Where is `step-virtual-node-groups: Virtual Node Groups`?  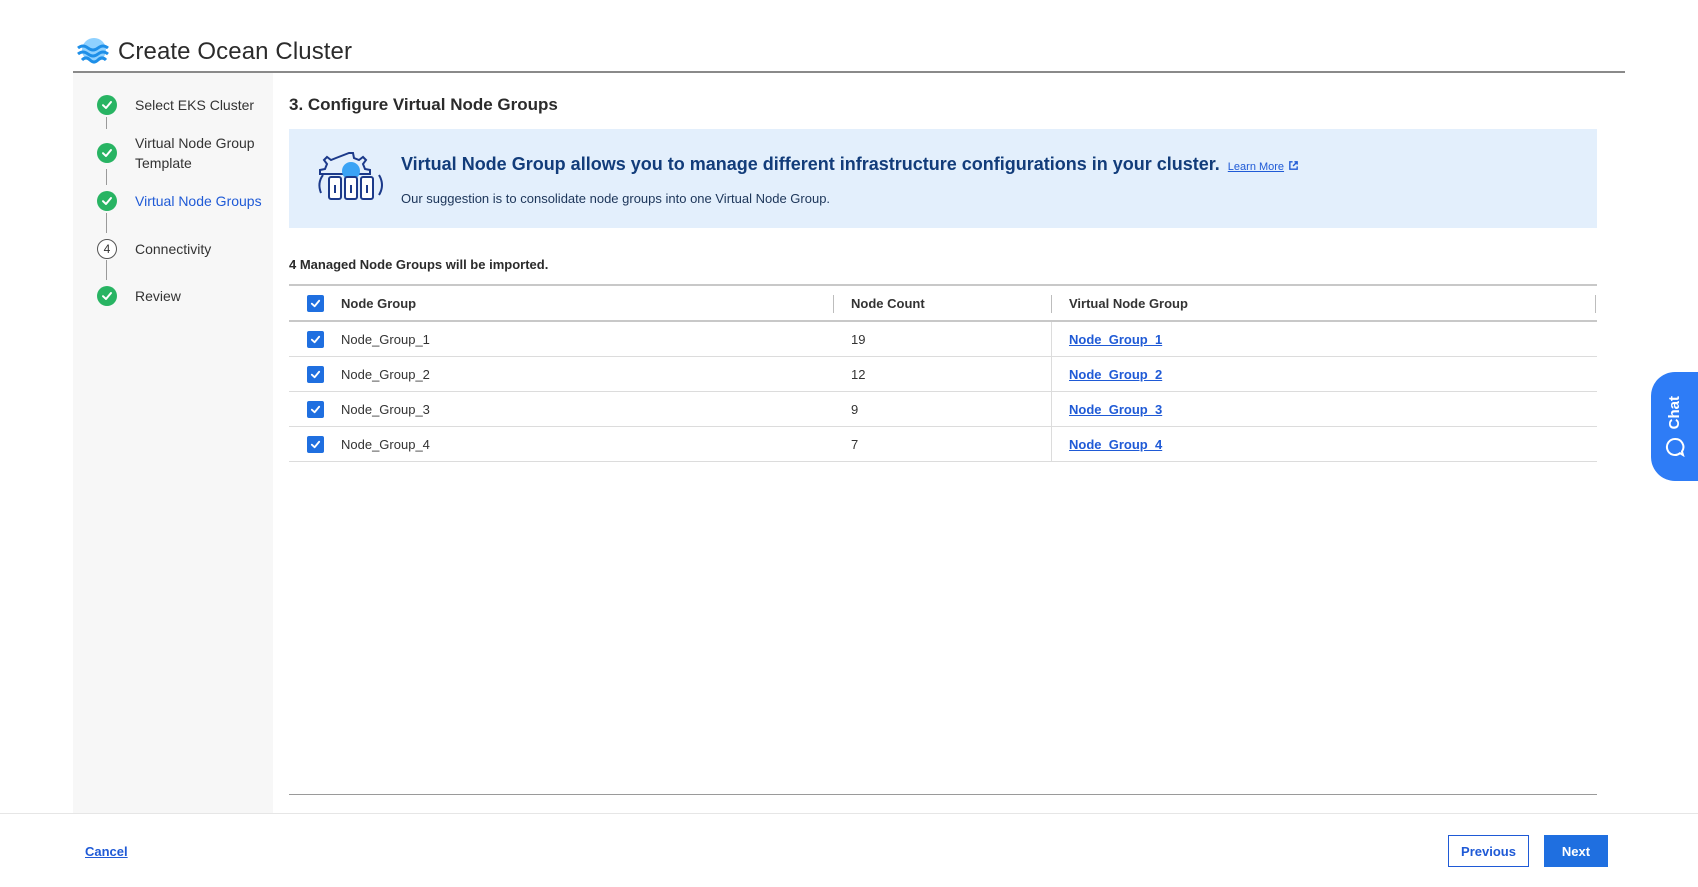
step-virtual-node-groups: Virtual Node Groups is located at coordinates (181, 201).